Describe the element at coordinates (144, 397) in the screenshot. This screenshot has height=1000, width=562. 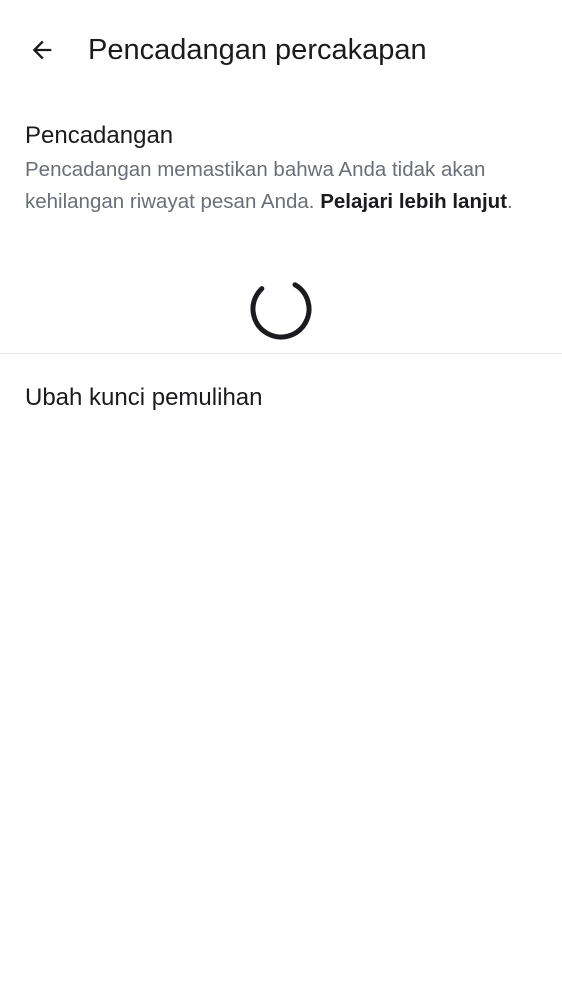
I see `change-recovery-key-label: Ubah kunci pemulihan` at that location.